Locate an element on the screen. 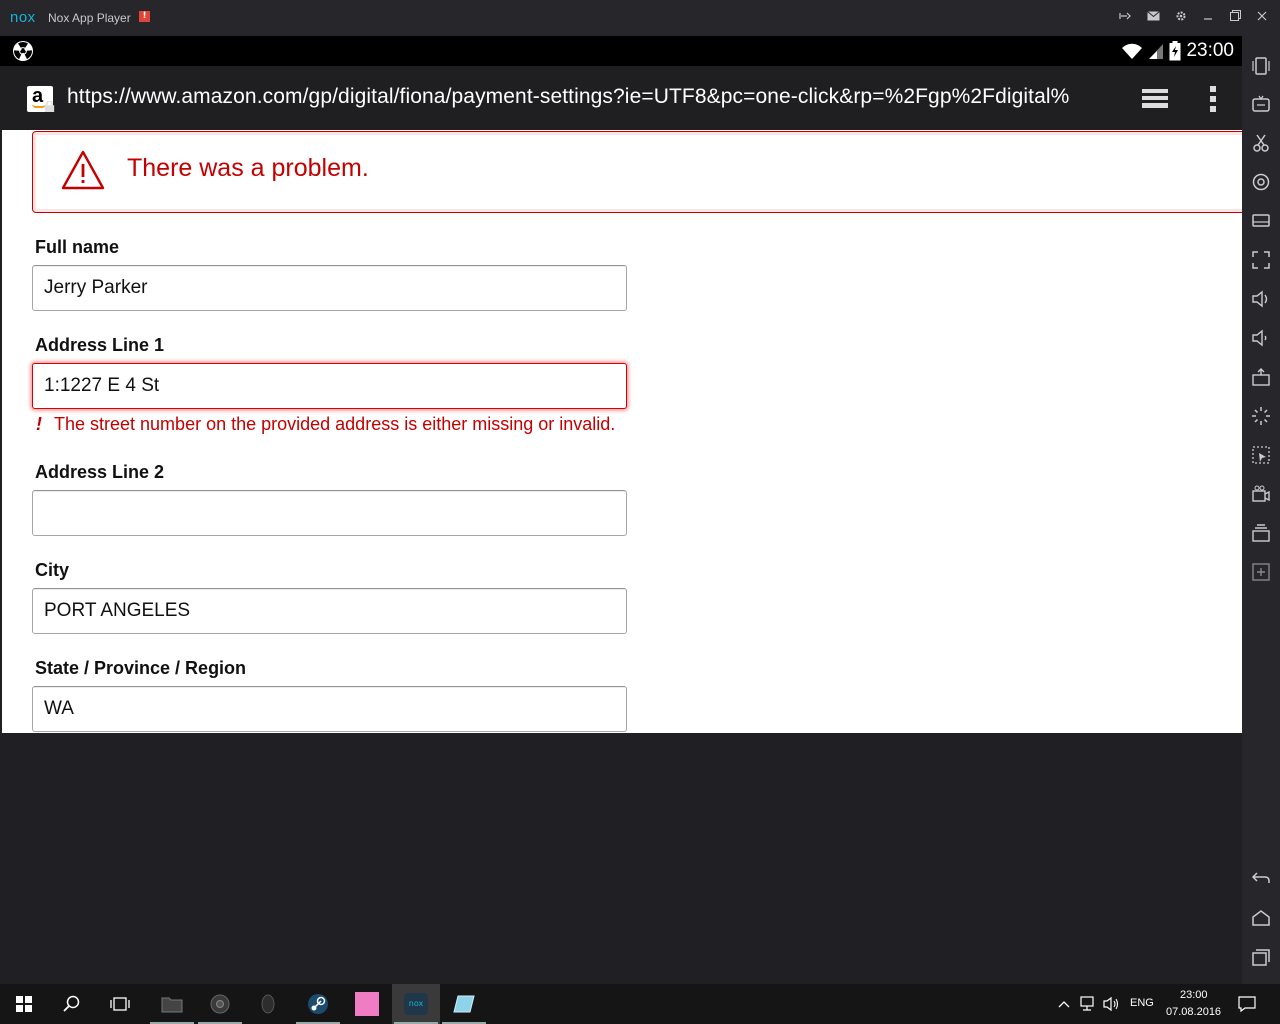 Image resolution: width=1280 pixels, height=1024 pixels. shake-phone-icon is located at coordinates (1261, 66).